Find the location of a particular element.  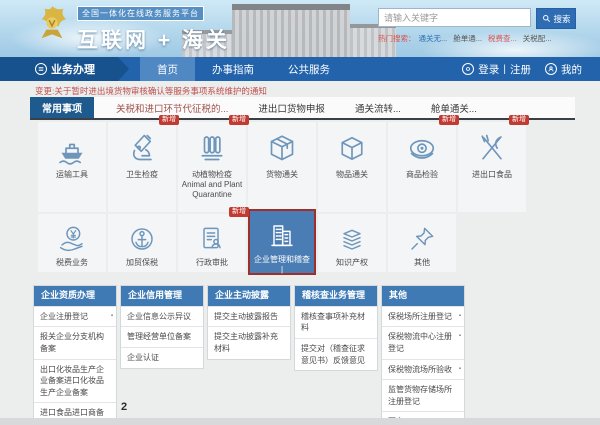

panel-item-link: 管理经营单位备案 is located at coordinates (162, 336).